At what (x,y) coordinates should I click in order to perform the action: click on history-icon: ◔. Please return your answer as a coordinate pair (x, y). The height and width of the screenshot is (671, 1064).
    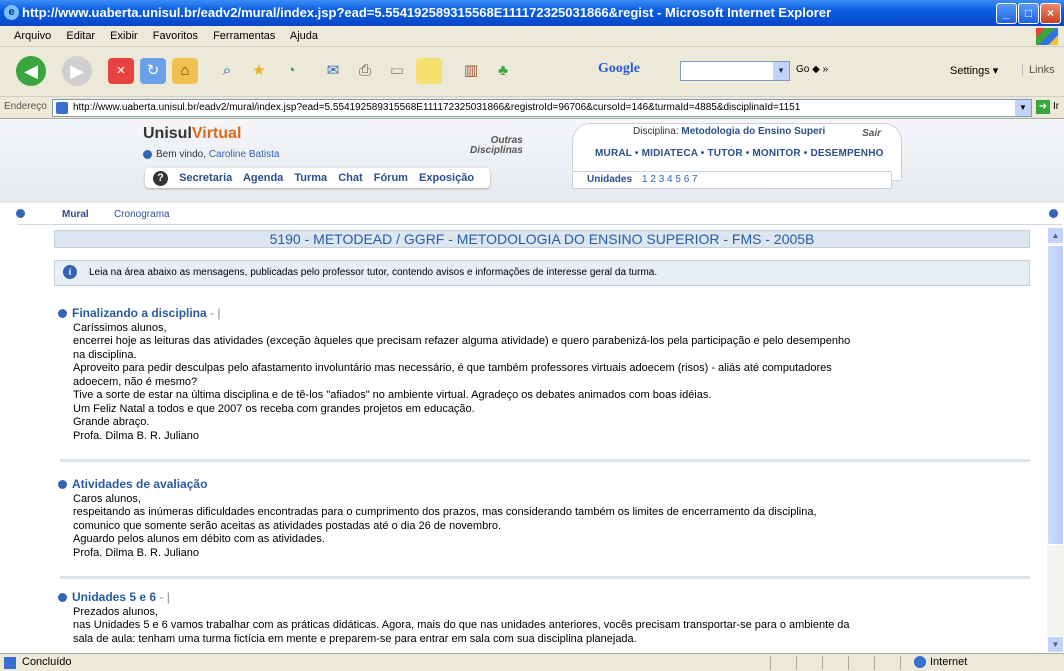
    Looking at the image, I should click on (291, 71).